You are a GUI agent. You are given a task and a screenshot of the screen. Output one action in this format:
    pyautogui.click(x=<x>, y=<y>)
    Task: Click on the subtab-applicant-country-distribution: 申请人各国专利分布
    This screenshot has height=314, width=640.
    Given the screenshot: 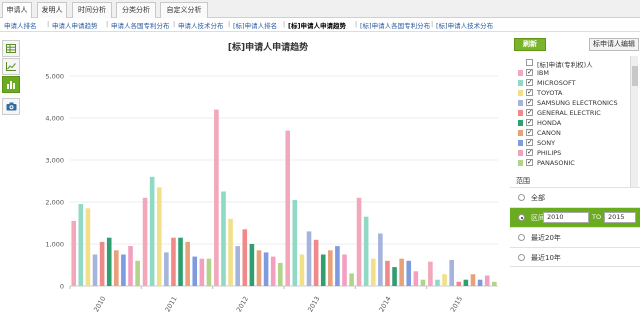 What is the action you would take?
    pyautogui.click(x=140, y=25)
    